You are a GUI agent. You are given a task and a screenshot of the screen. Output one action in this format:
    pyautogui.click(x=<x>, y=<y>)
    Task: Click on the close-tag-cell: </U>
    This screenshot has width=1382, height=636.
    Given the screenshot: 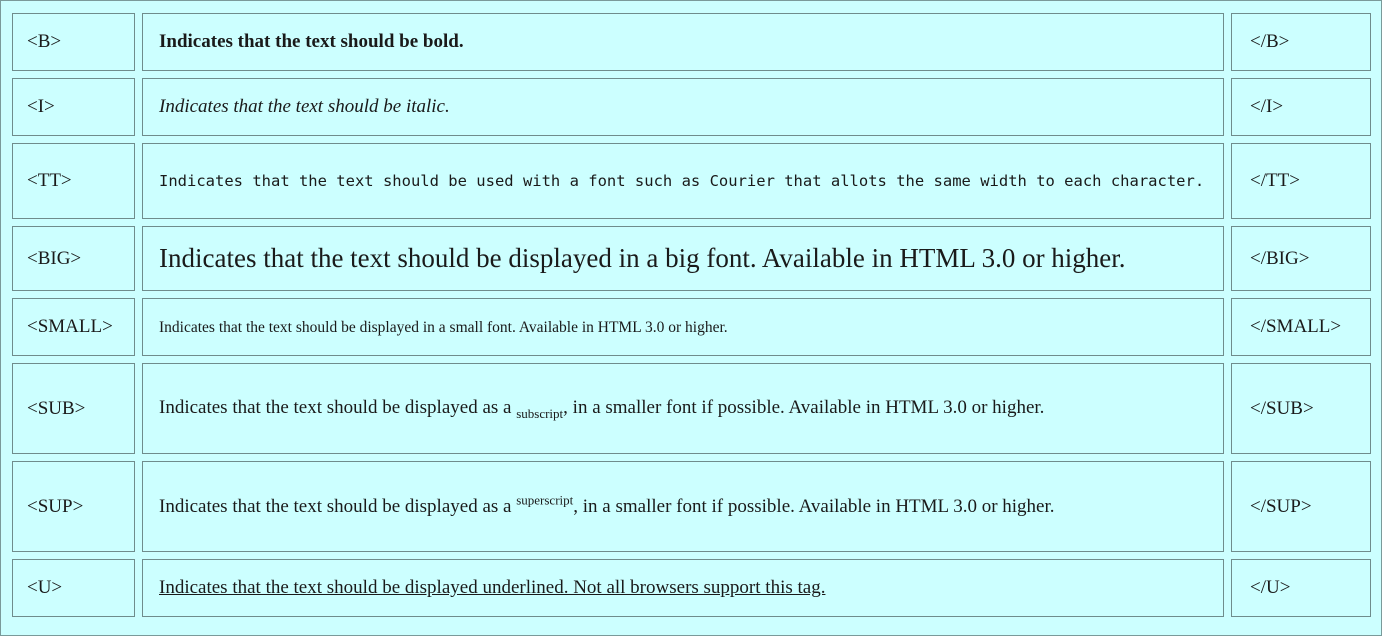 What is the action you would take?
    pyautogui.click(x=1301, y=588)
    